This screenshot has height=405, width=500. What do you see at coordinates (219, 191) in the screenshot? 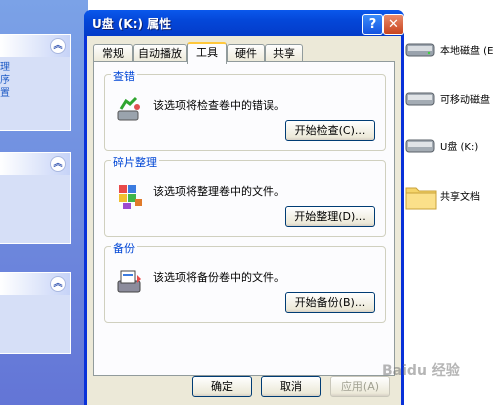
I see `group-description: 该选项将整理卷中的文件。` at bounding box center [219, 191].